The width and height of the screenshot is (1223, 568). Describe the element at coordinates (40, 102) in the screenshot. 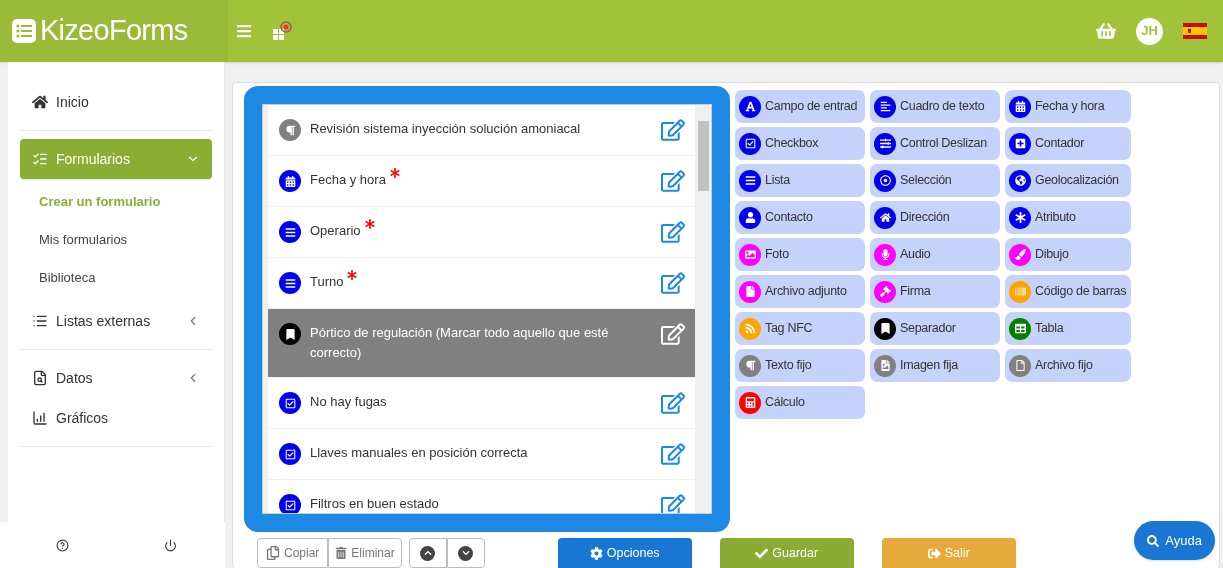

I see `home-icon` at that location.